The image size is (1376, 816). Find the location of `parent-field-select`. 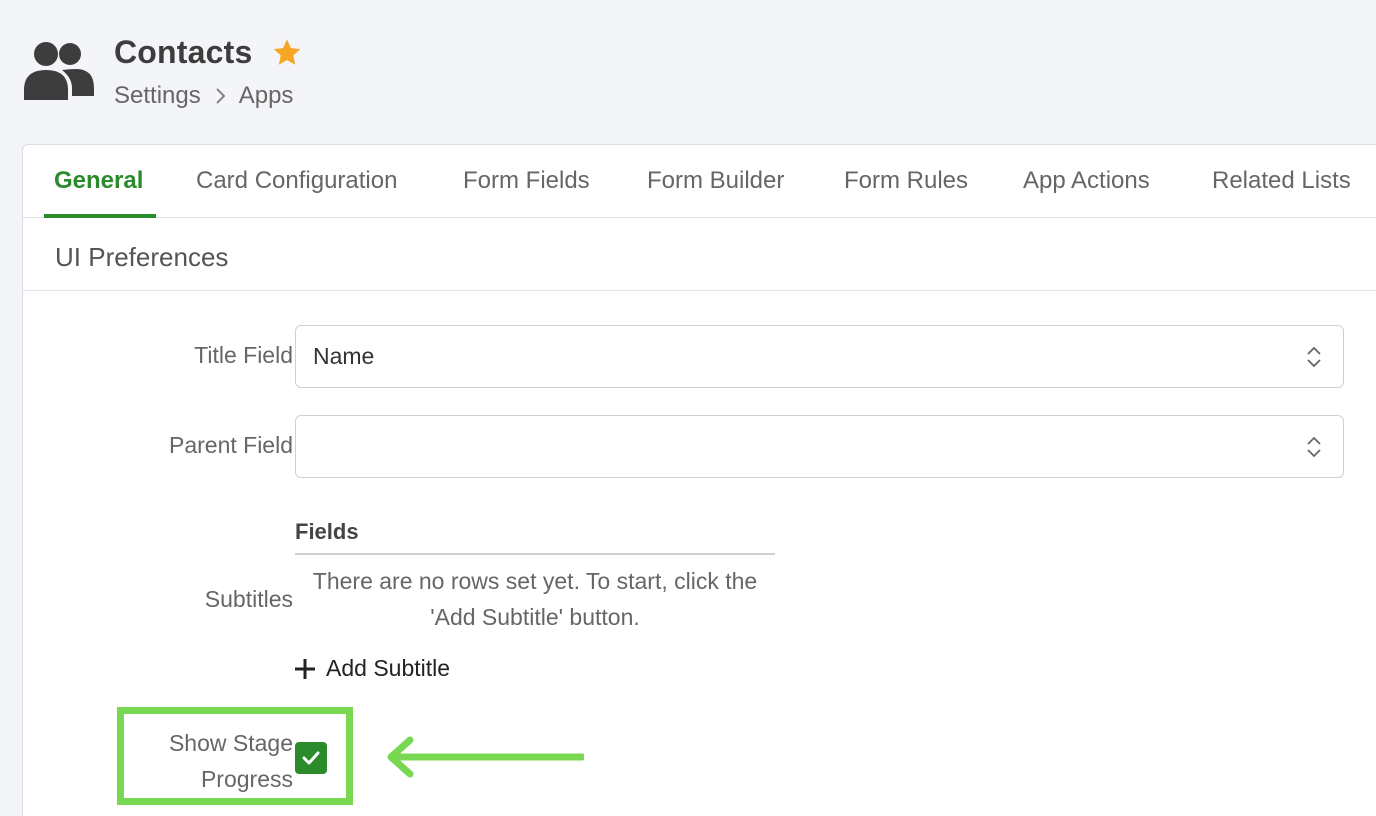

parent-field-select is located at coordinates (819, 446).